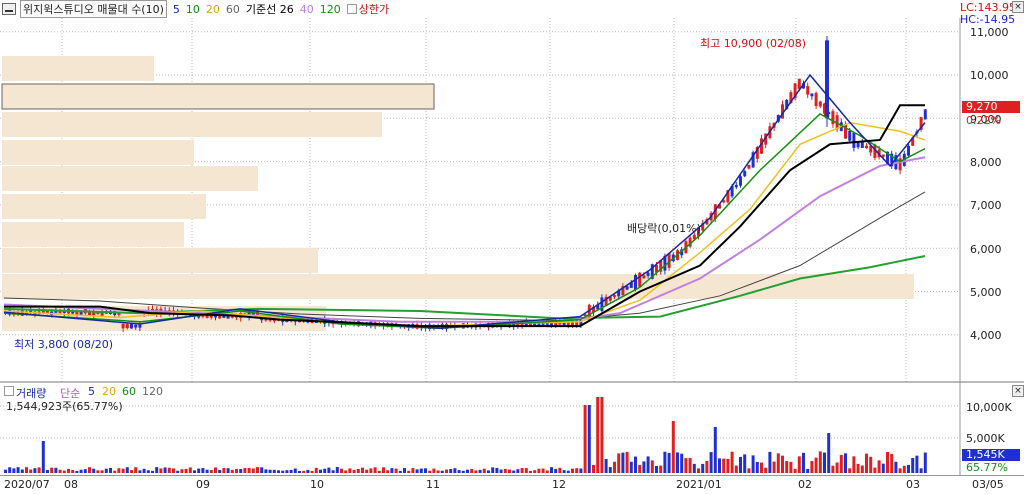 This screenshot has width=1024, height=495. Describe the element at coordinates (351, 9) in the screenshot. I see `limit-up-checkbox-icon` at that location.